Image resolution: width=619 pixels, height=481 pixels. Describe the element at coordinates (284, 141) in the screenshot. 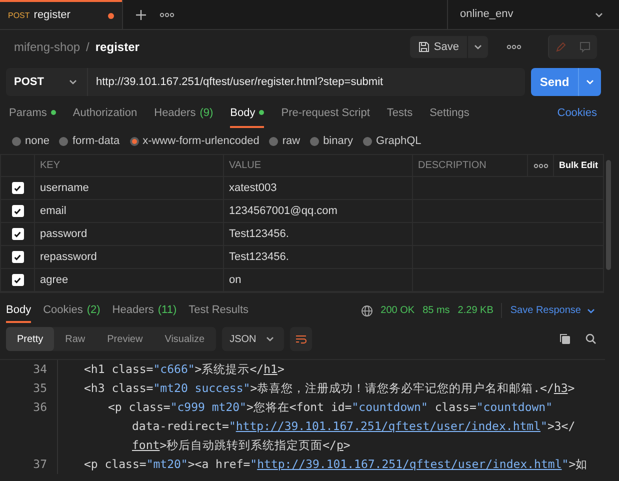

I see `body-type-radio: raw` at that location.